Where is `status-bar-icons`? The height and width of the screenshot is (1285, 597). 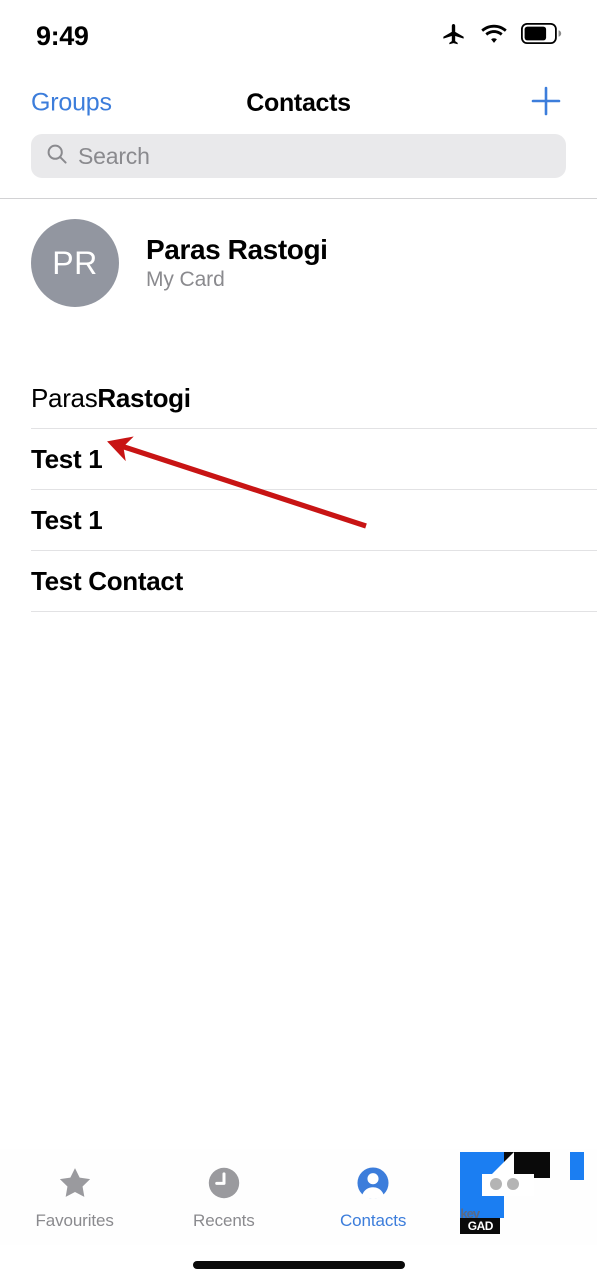 status-bar-icons is located at coordinates (501, 36).